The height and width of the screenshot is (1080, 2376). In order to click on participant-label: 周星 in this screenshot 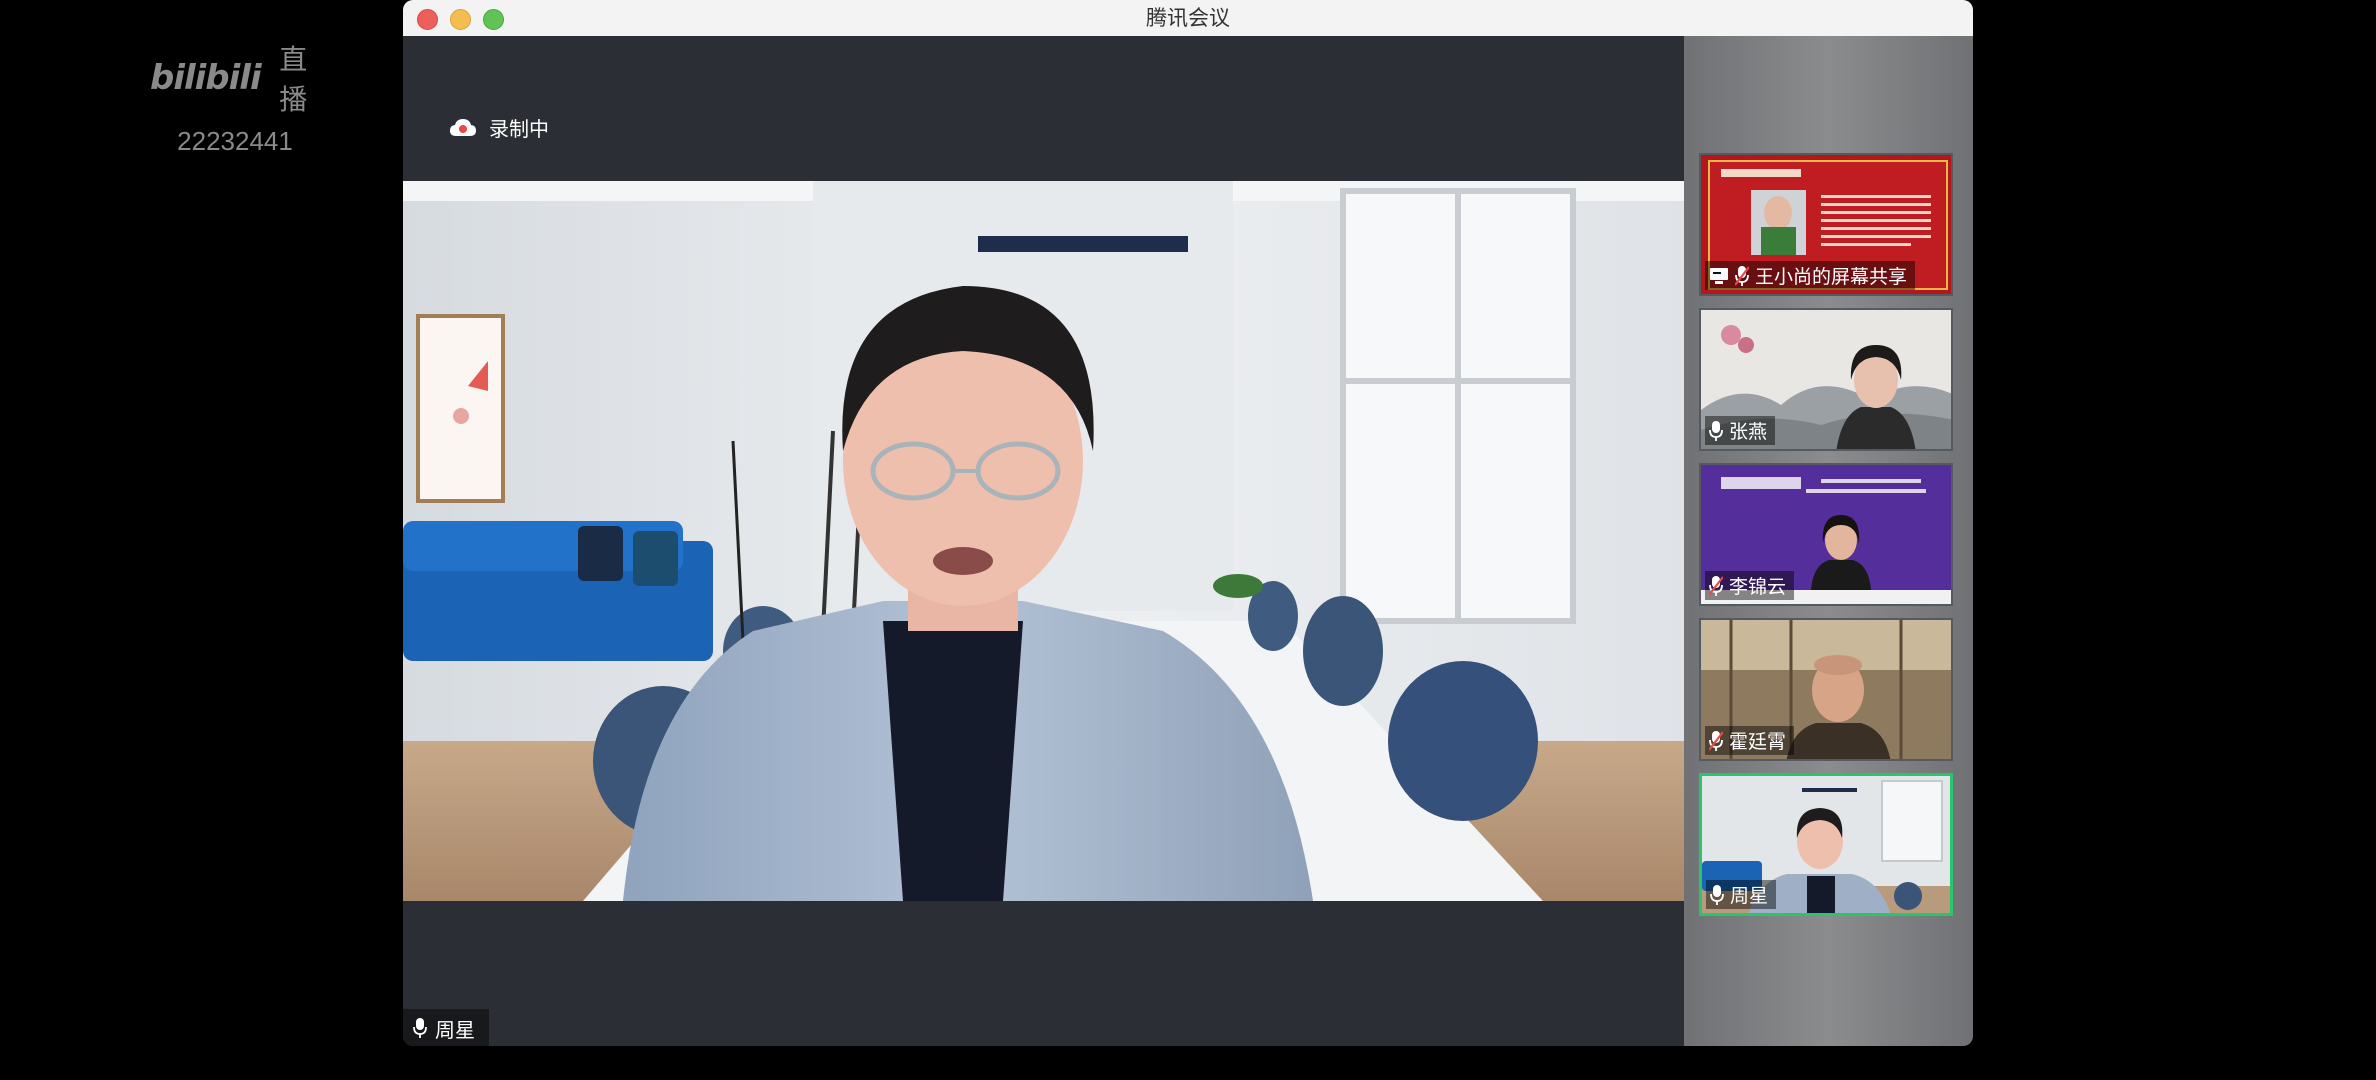, I will do `click(1741, 894)`.